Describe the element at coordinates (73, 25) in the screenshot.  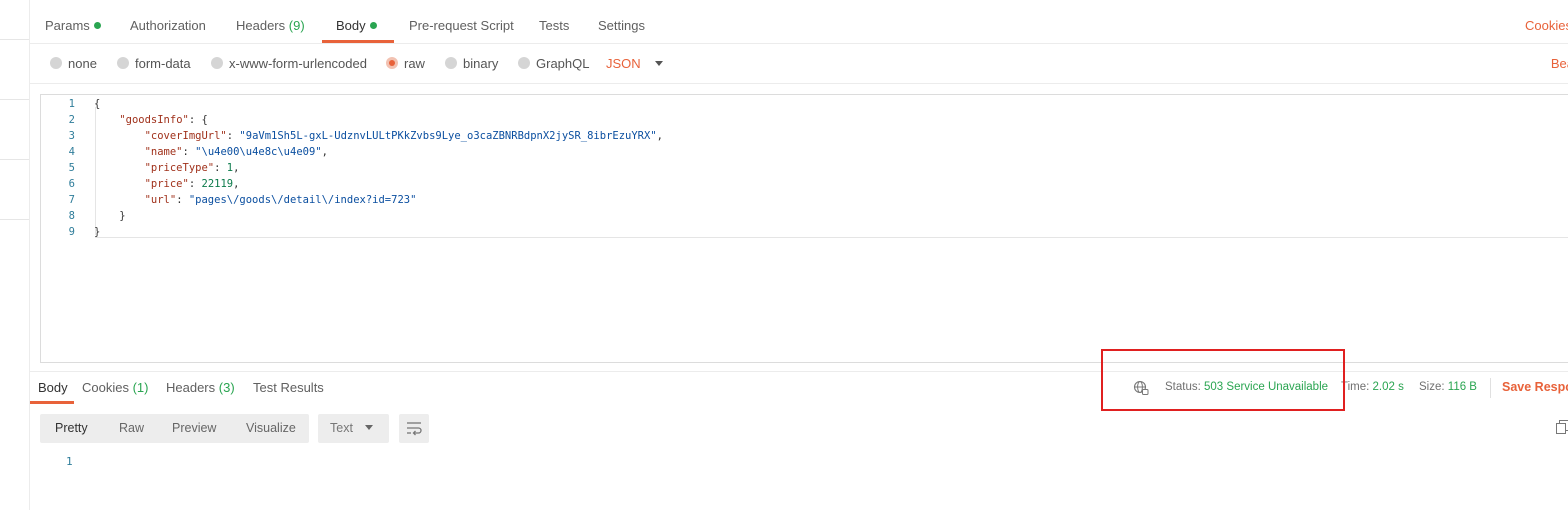
I see `tab-params: Params` at that location.